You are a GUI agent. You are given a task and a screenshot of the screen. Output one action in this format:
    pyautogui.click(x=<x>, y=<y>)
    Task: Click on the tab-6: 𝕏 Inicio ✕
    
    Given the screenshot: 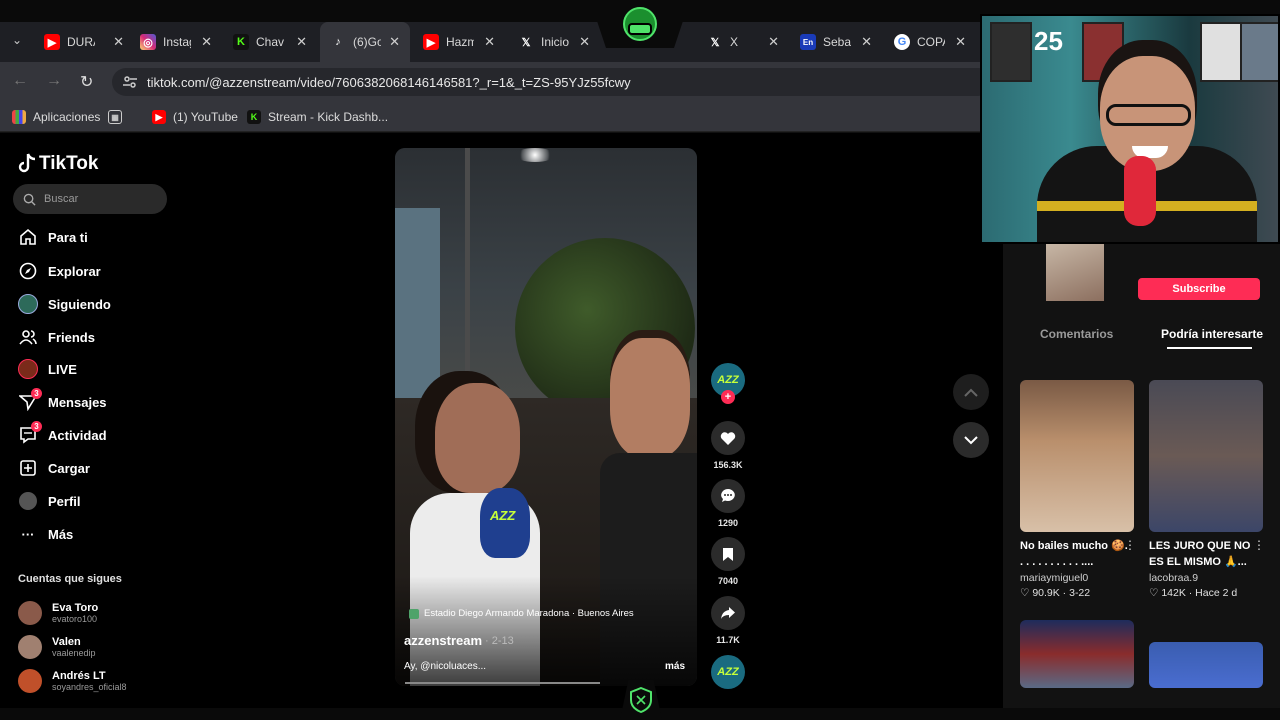 What is the action you would take?
    pyautogui.click(x=554, y=42)
    